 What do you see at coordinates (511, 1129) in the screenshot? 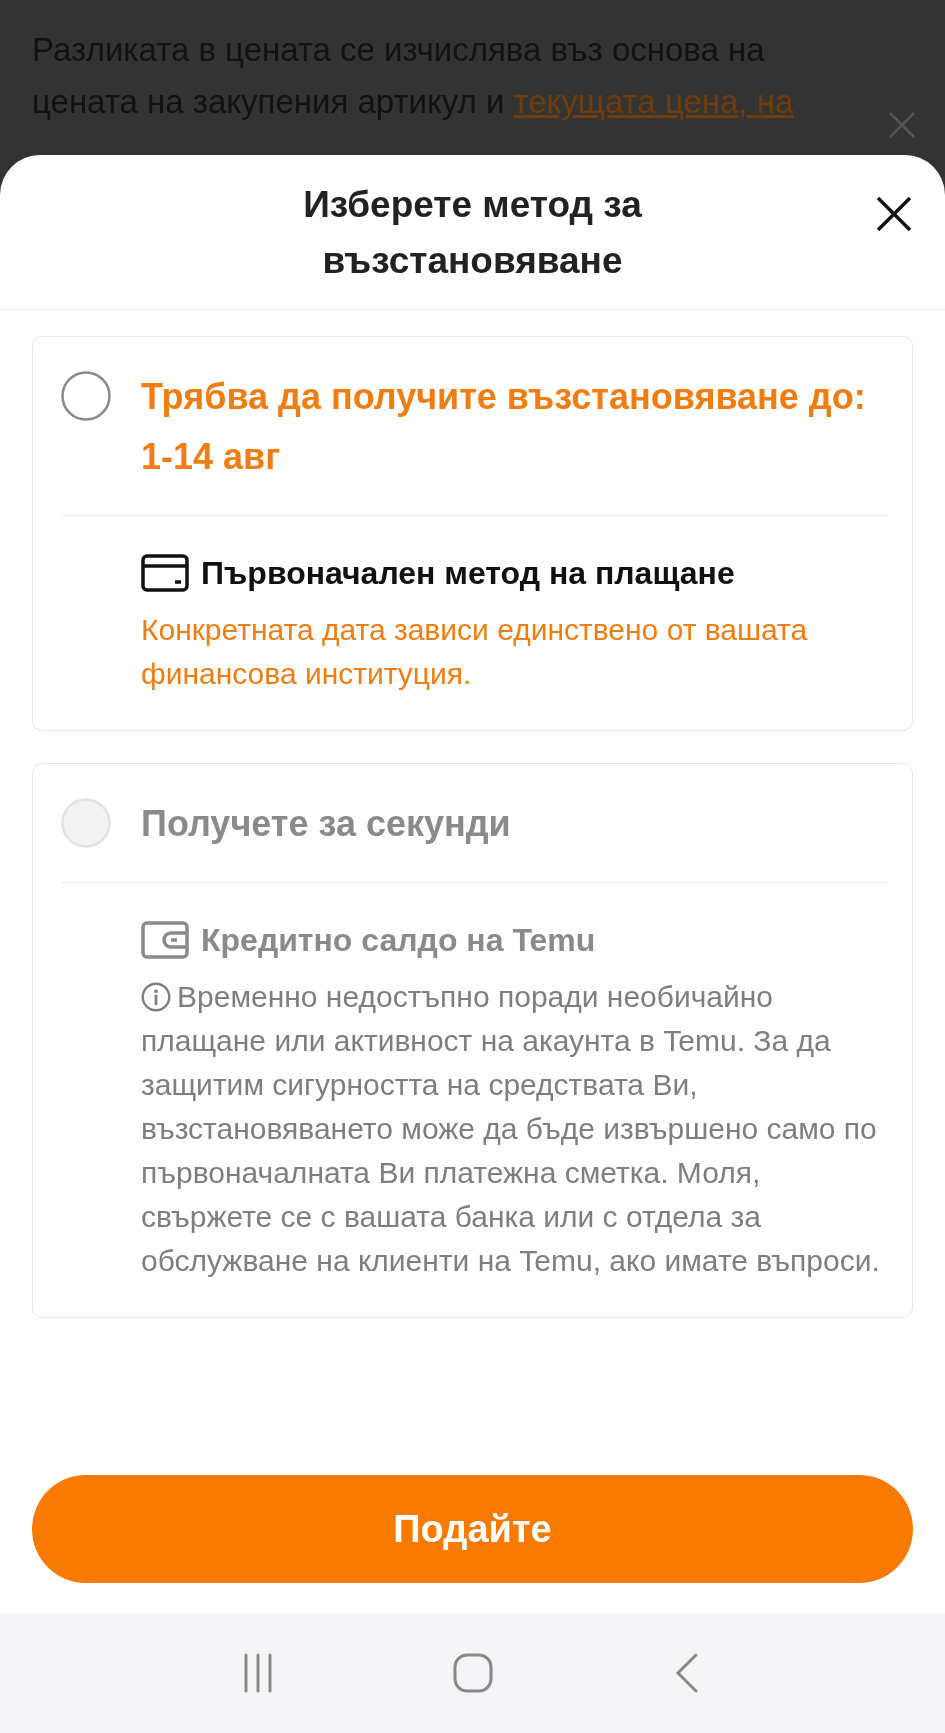
I see `option-note: Временно недостъпно поради необичайно плащане или активност на акаунта в Temu. За да защитим сигурността на средствата Ви, възстановяването може да бъде извършено само по първоначалната Ви платежна сметка. Моля, свържете се с вашата банка или с отдела за обслужване на клиенти на Temu, ако имате въпроси.` at bounding box center [511, 1129].